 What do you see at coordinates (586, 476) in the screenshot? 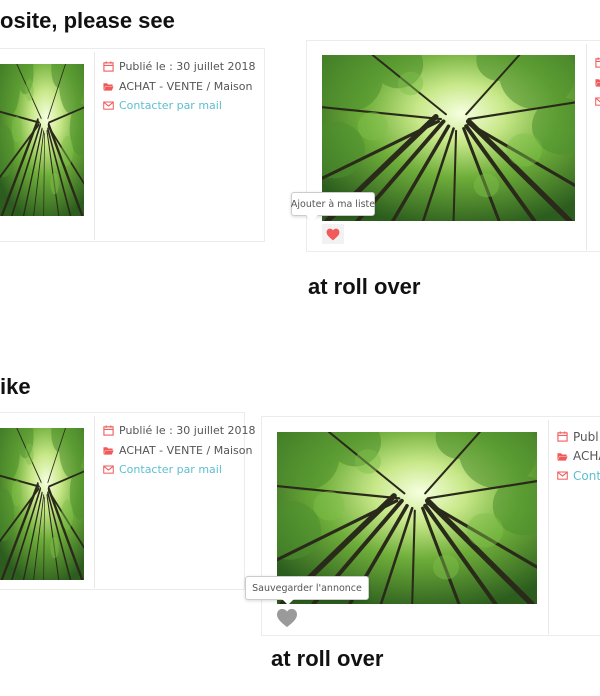
I see `contact-link: Cont` at bounding box center [586, 476].